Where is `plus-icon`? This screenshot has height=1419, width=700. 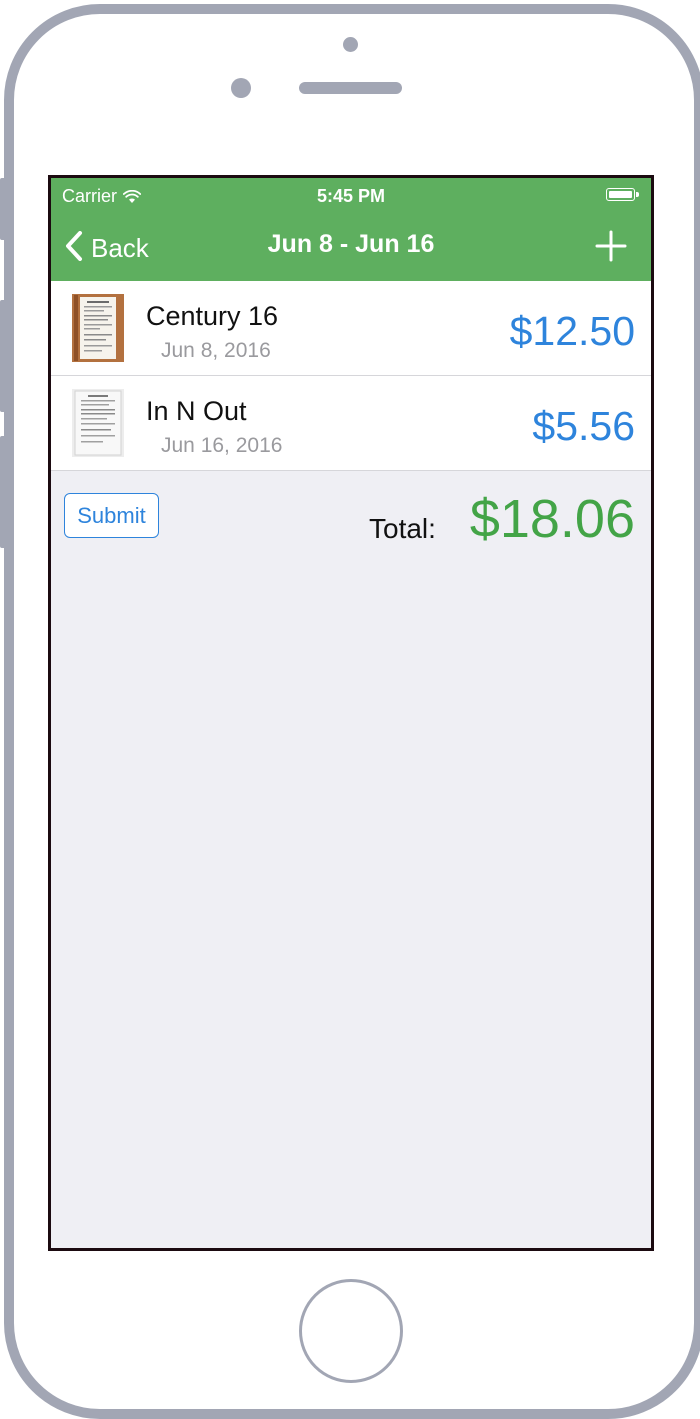 plus-icon is located at coordinates (611, 250).